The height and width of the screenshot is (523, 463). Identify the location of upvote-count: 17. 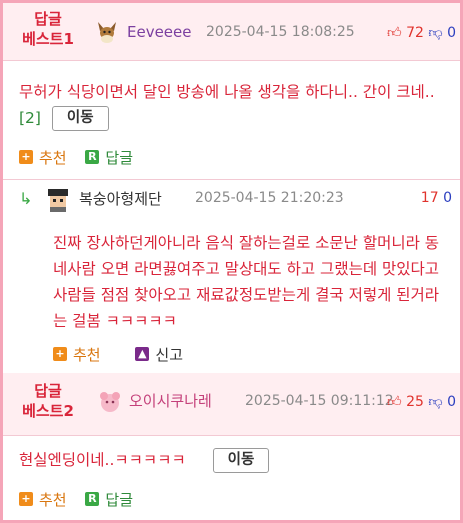
(429, 198).